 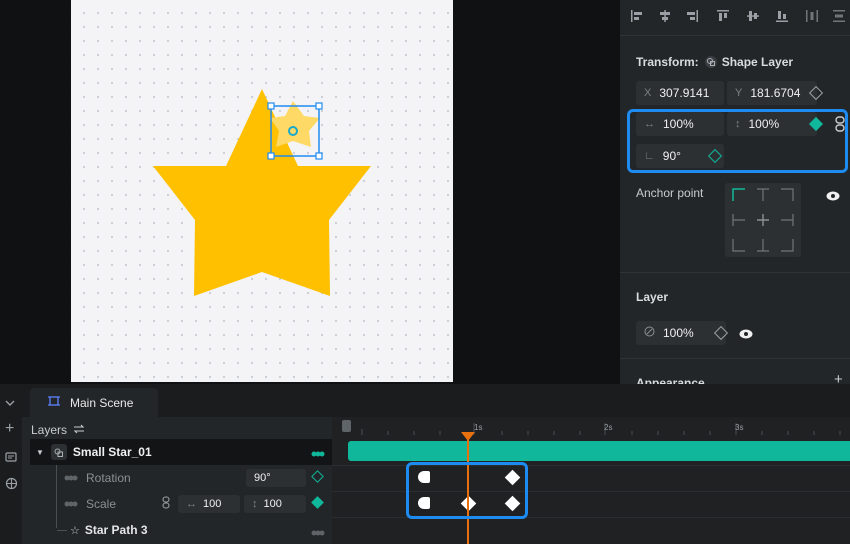 What do you see at coordinates (272, 504) in the screenshot?
I see `scale-height-value: 100` at bounding box center [272, 504].